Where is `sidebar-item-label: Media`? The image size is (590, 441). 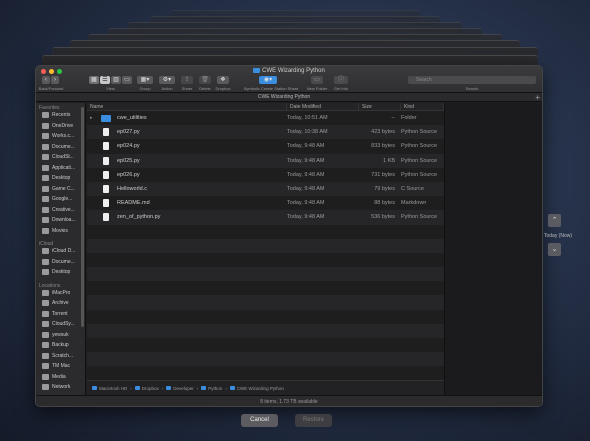 sidebar-item-label: Media is located at coordinates (59, 376).